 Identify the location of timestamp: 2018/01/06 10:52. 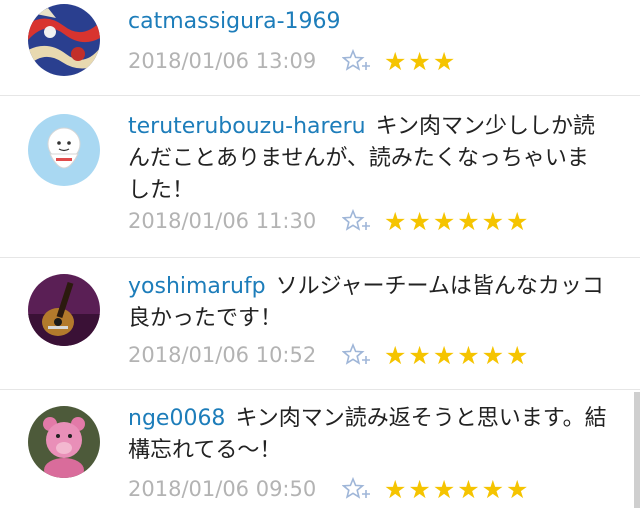
(222, 355).